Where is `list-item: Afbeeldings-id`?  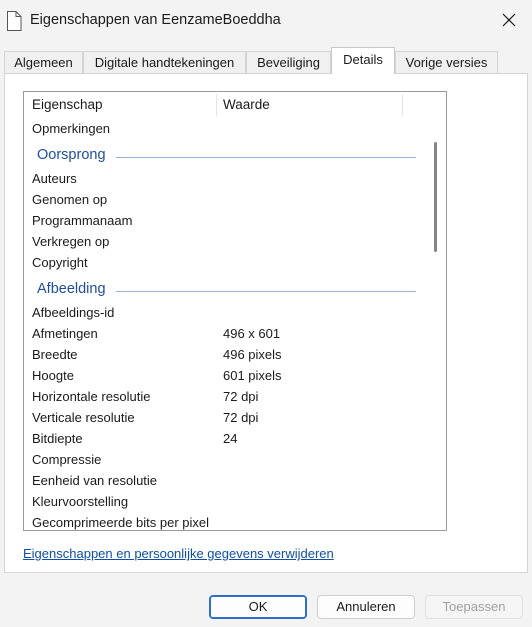
list-item: Afbeeldings-id is located at coordinates (224, 313).